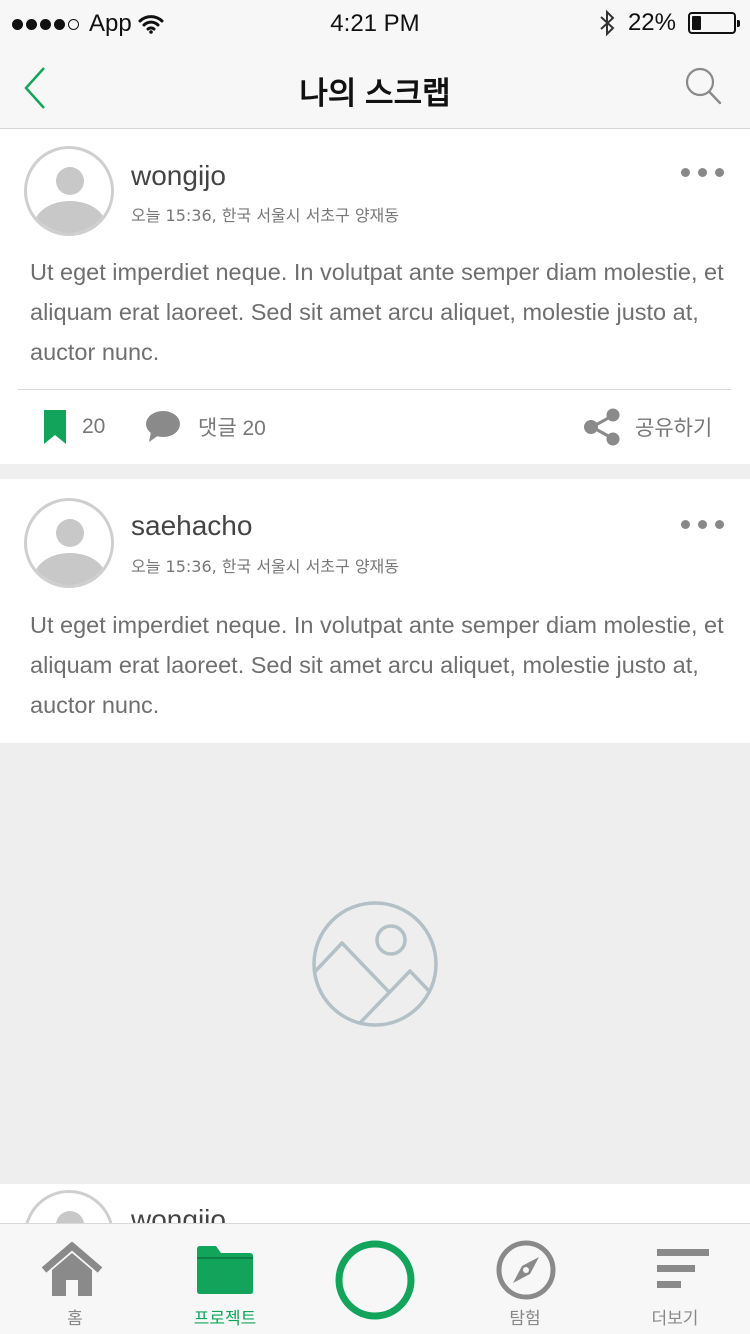 This screenshot has height=1334, width=750. I want to click on comment-button: 댓글 20, so click(205, 427).